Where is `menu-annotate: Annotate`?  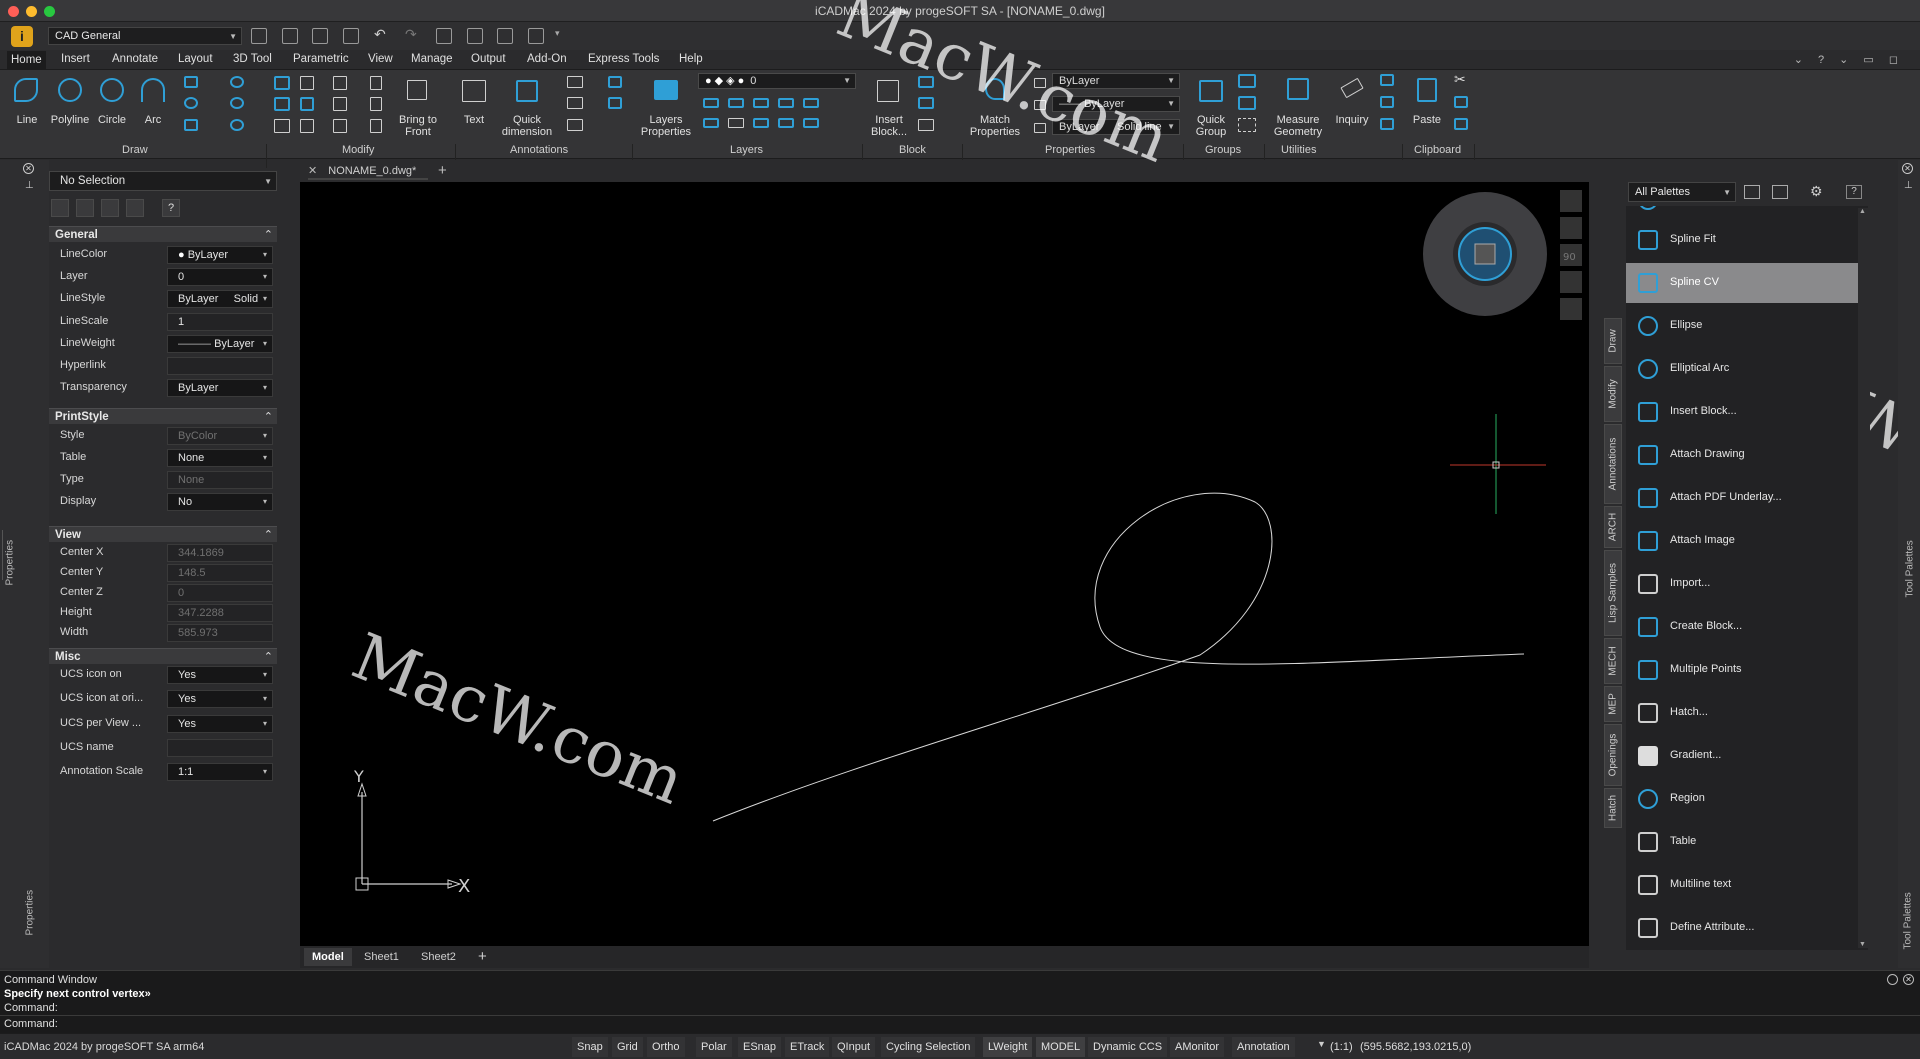
menu-annotate: Annotate is located at coordinates (135, 59).